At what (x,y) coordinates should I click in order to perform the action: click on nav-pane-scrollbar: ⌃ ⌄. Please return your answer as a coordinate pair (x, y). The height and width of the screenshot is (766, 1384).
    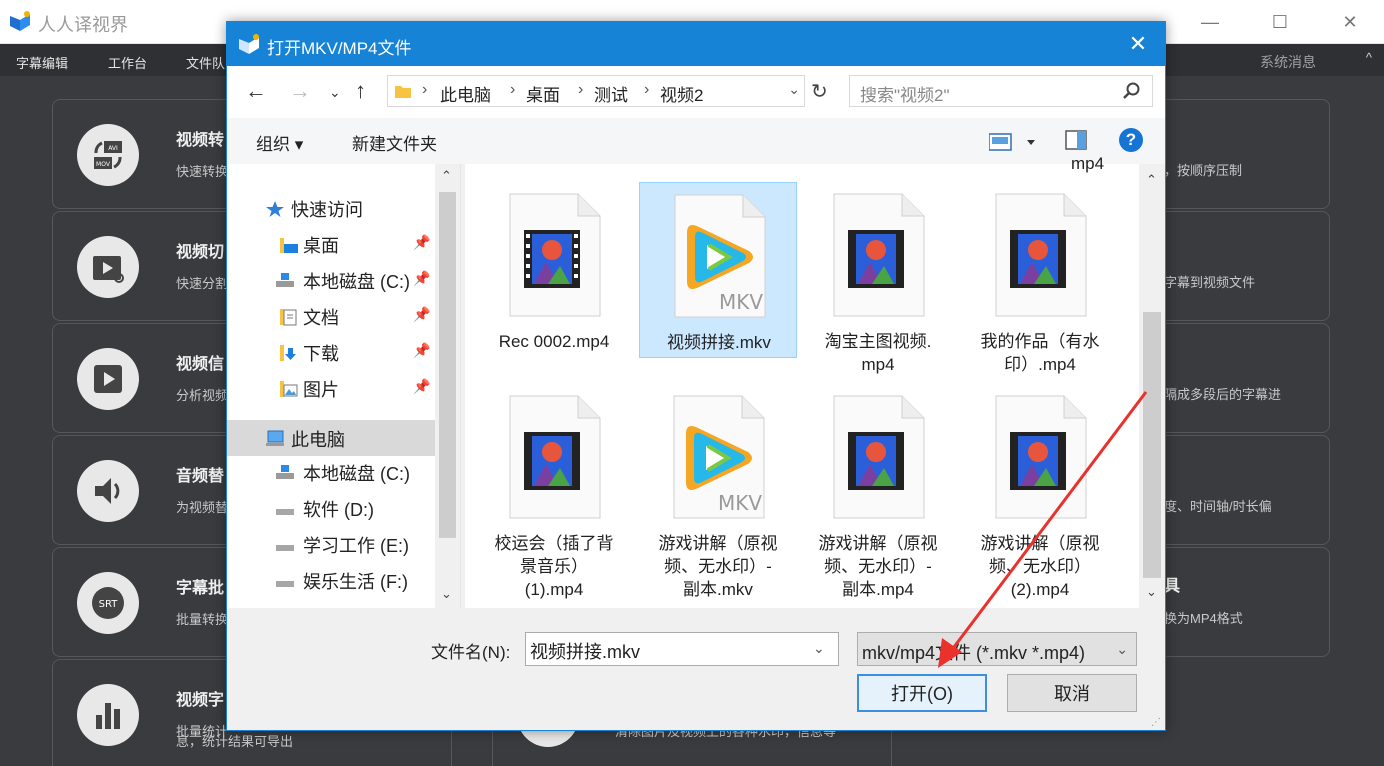
    Looking at the image, I should click on (447, 386).